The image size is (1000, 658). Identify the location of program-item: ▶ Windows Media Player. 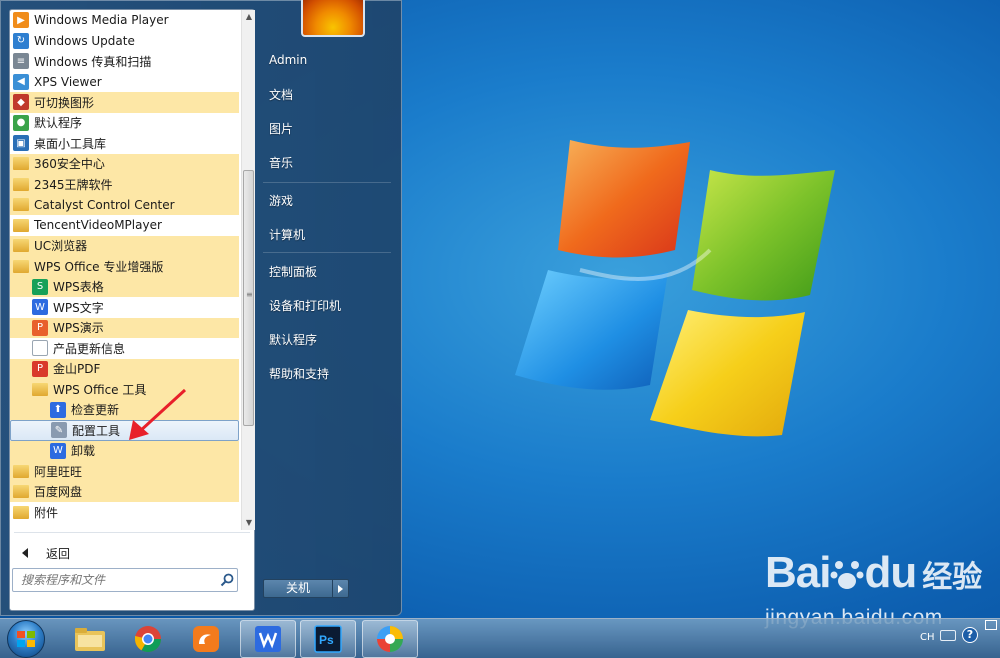
(124, 20).